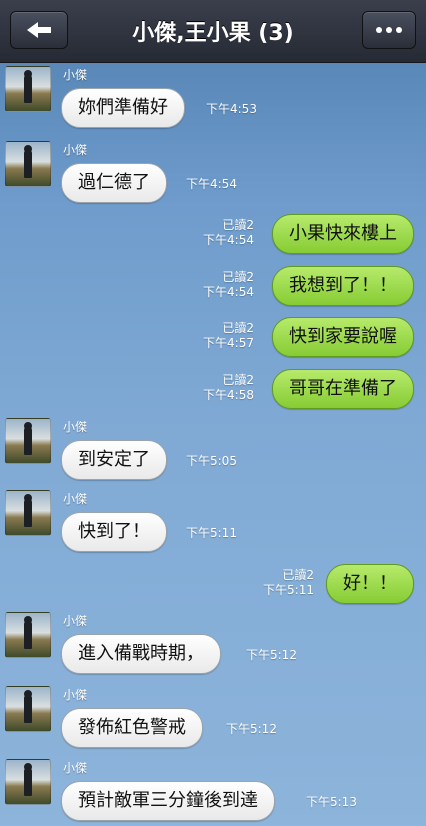 This screenshot has height=826, width=426. I want to click on message-bubble: 快到了！, so click(114, 532).